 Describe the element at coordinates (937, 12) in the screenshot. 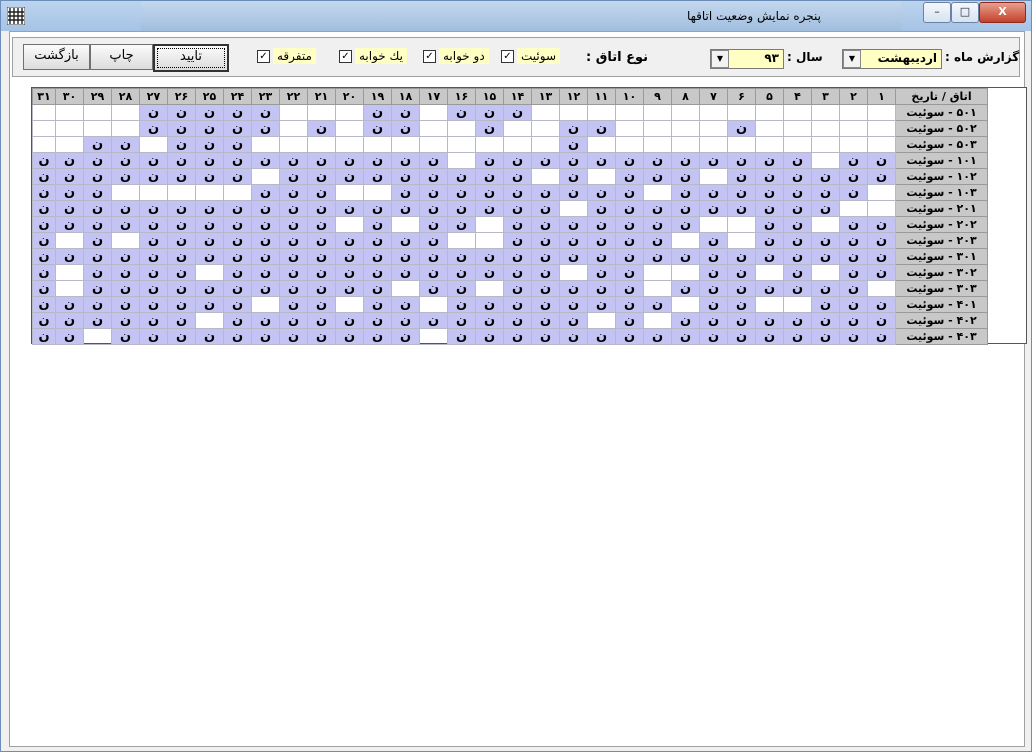

I see `minimize-button: –` at that location.